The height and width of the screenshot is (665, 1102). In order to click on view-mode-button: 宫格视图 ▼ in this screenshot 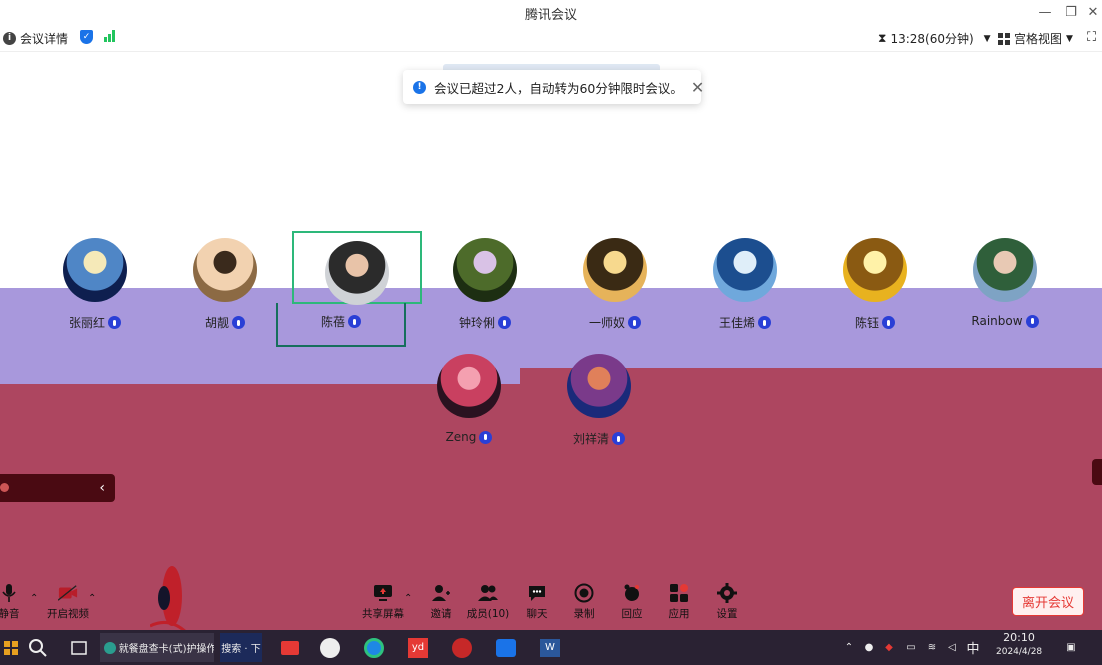, I will do `click(1035, 38)`.